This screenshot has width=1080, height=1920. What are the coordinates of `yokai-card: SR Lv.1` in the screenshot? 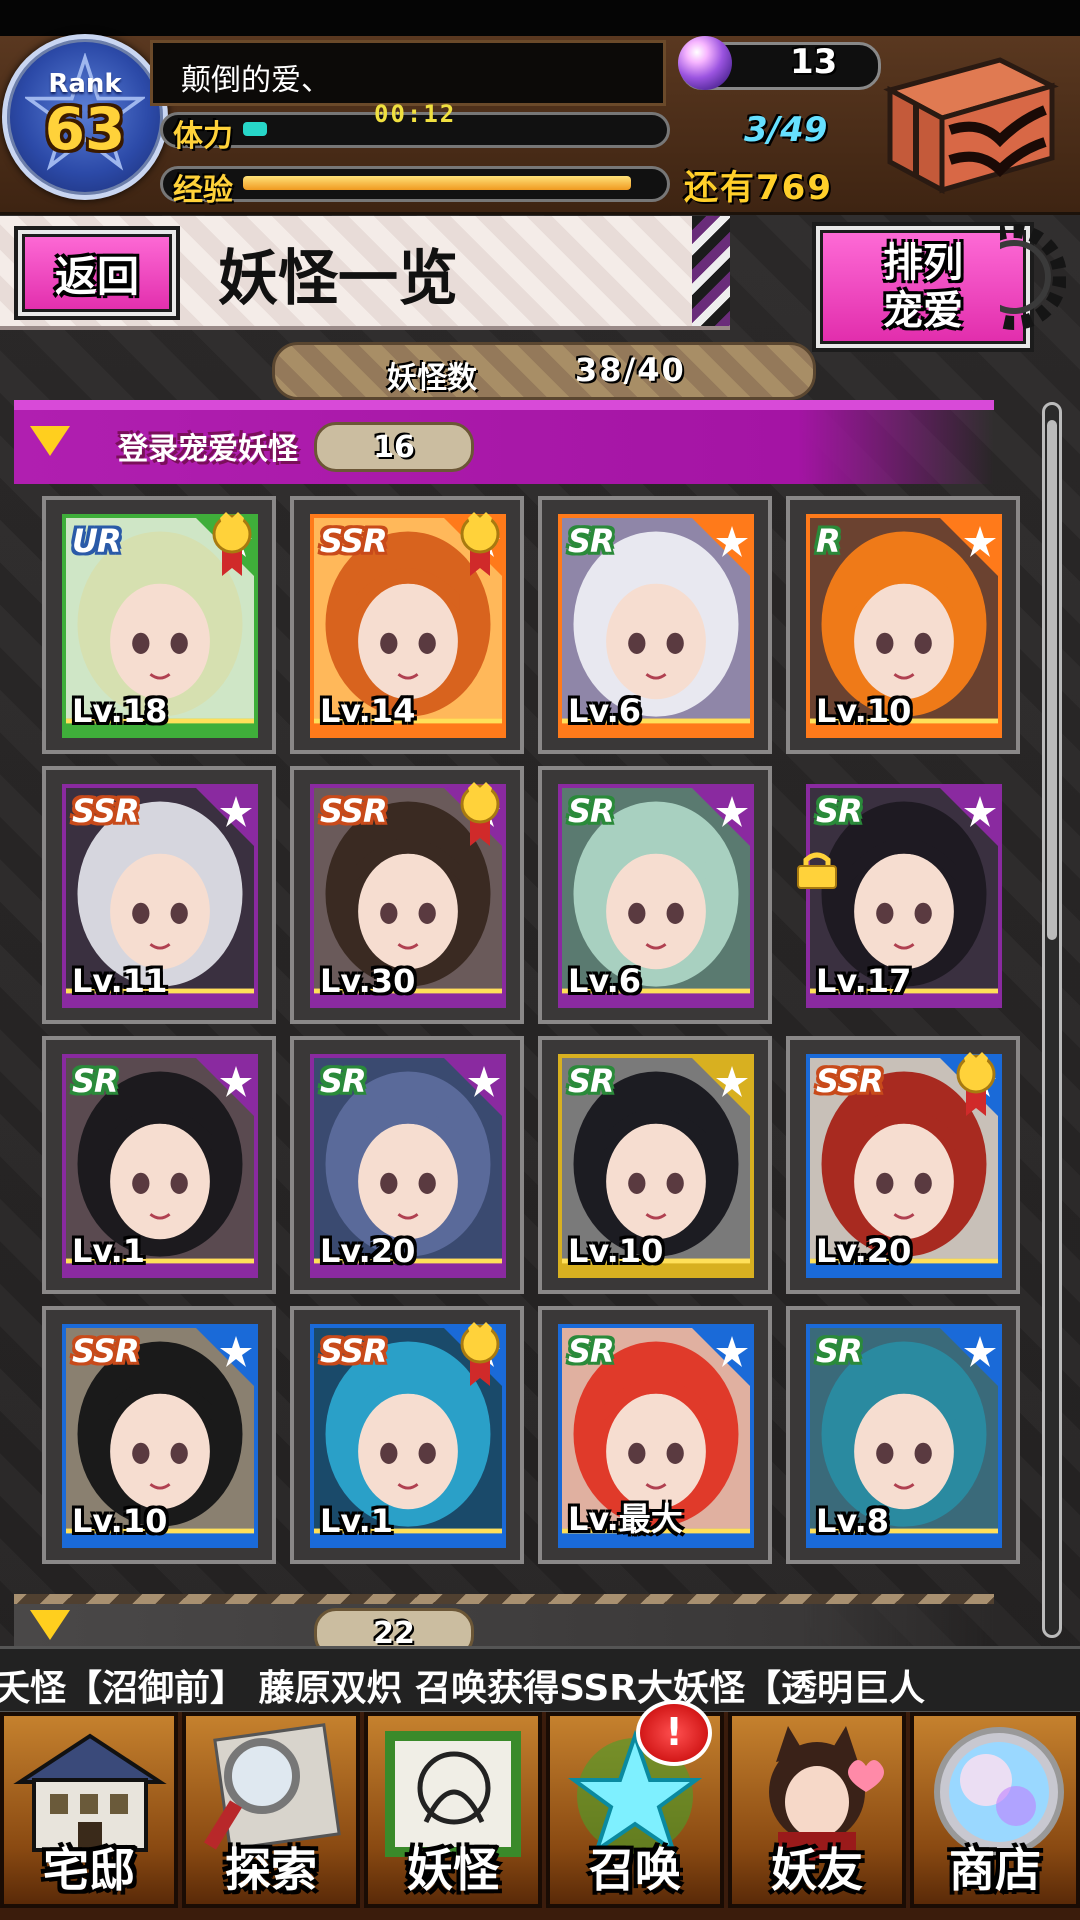 It's located at (159, 1165).